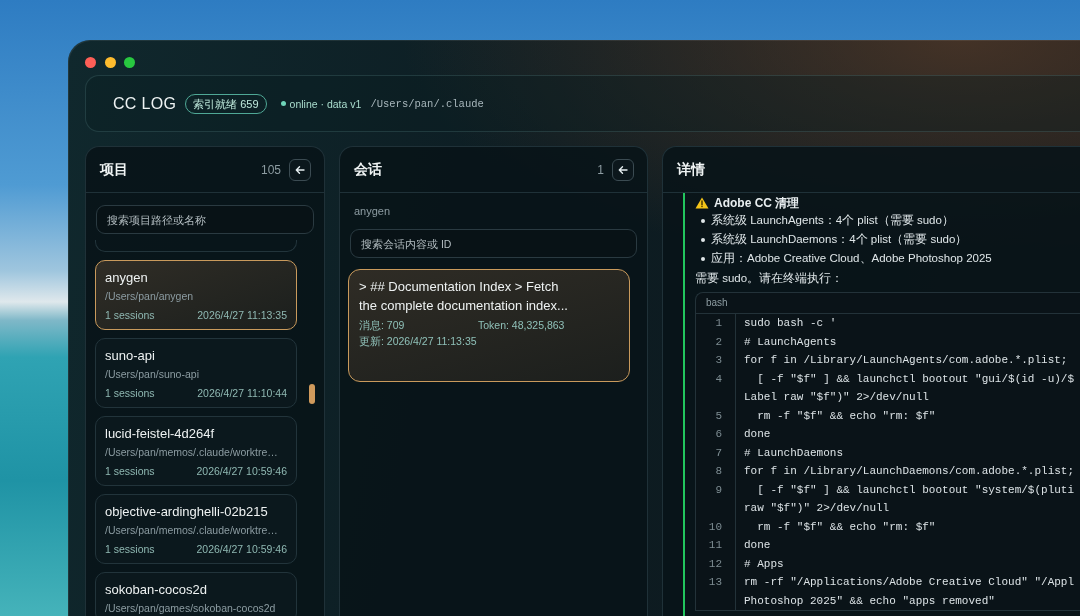 The image size is (1080, 616). Describe the element at coordinates (205, 219) in the screenshot. I see `search-field: 搜索项目路径或名称` at that location.